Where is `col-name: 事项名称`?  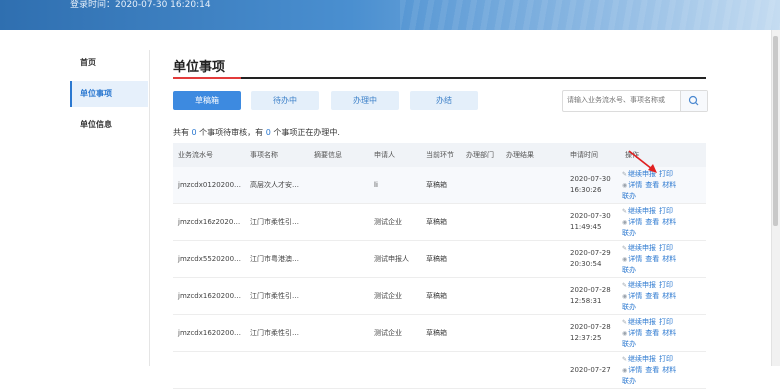
col-name: 事项名称 is located at coordinates (277, 155).